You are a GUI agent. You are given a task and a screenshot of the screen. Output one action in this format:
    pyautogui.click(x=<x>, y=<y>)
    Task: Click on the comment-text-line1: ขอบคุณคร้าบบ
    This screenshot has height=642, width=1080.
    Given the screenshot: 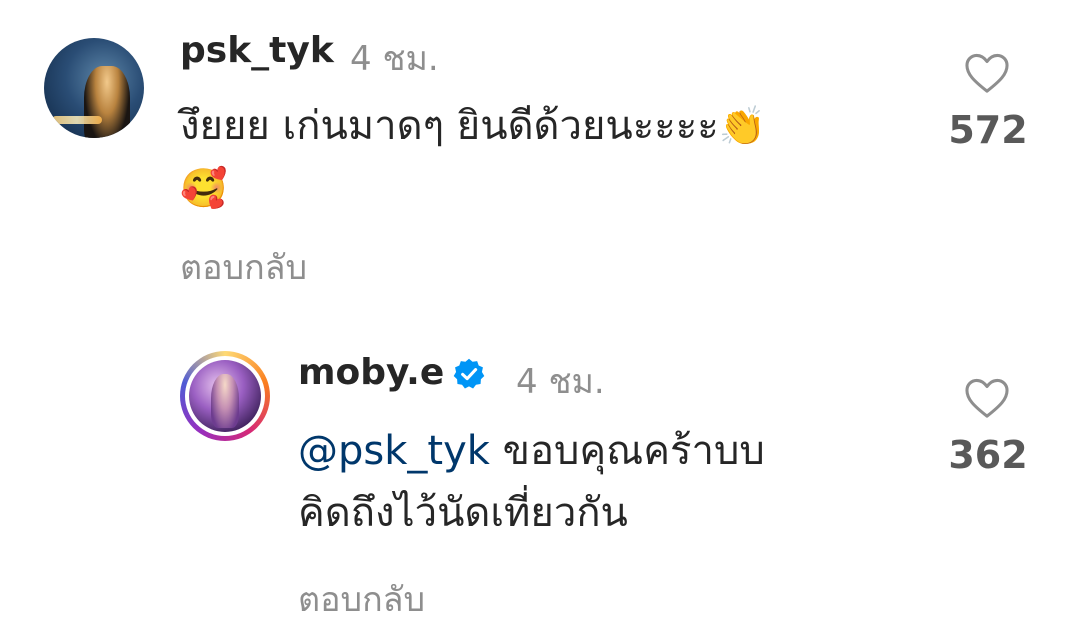 What is the action you would take?
    pyautogui.click(x=633, y=451)
    